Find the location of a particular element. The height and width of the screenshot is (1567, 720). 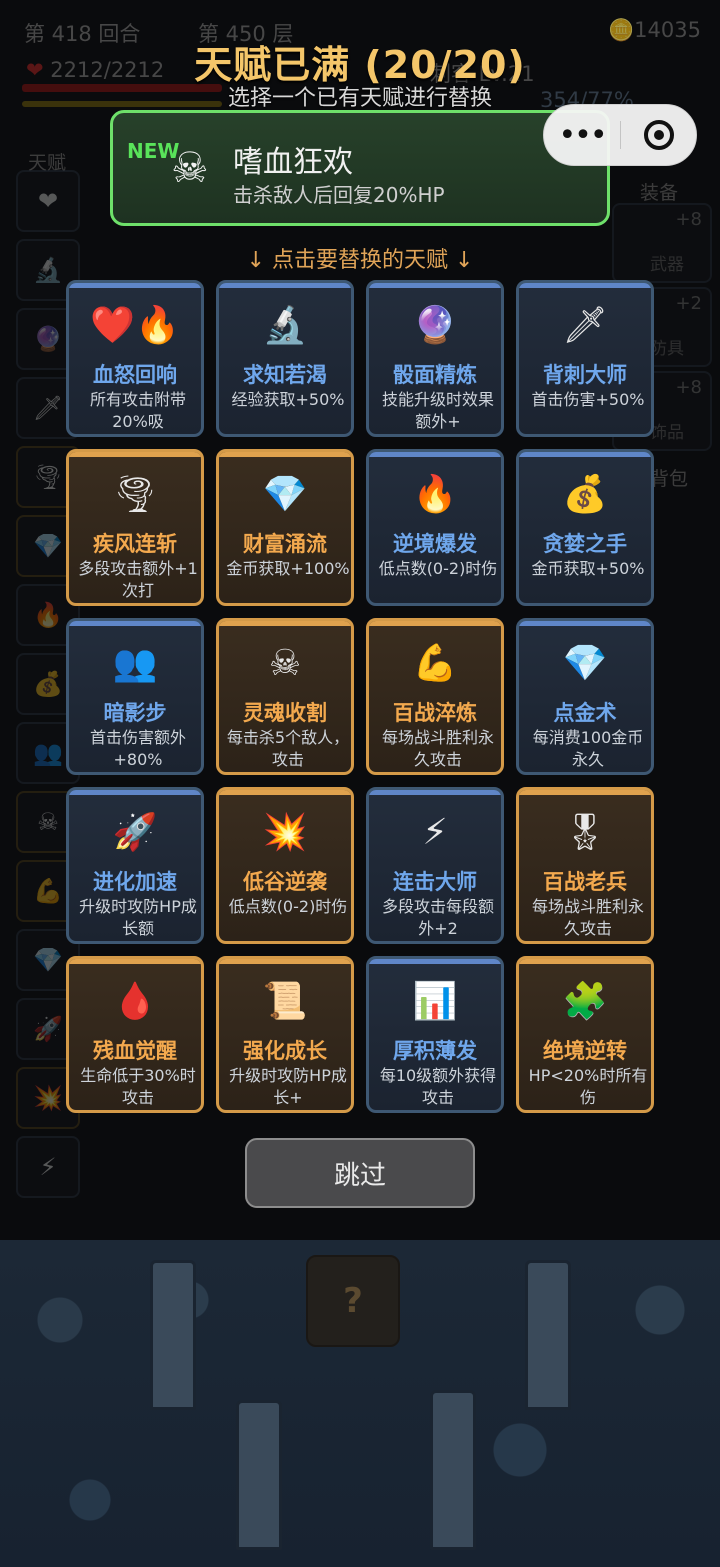

talent-name: 连击大师 is located at coordinates (435, 882).